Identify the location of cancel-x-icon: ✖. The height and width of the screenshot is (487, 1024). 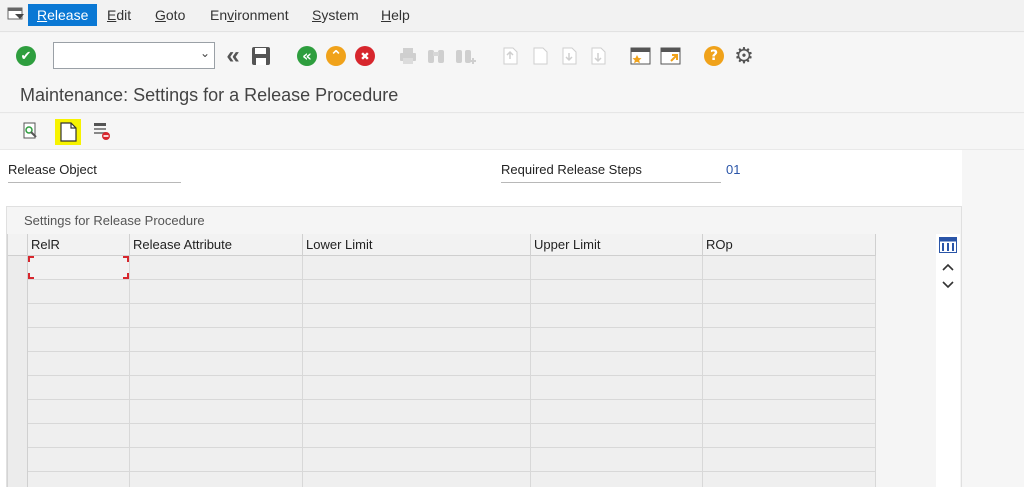
(365, 56).